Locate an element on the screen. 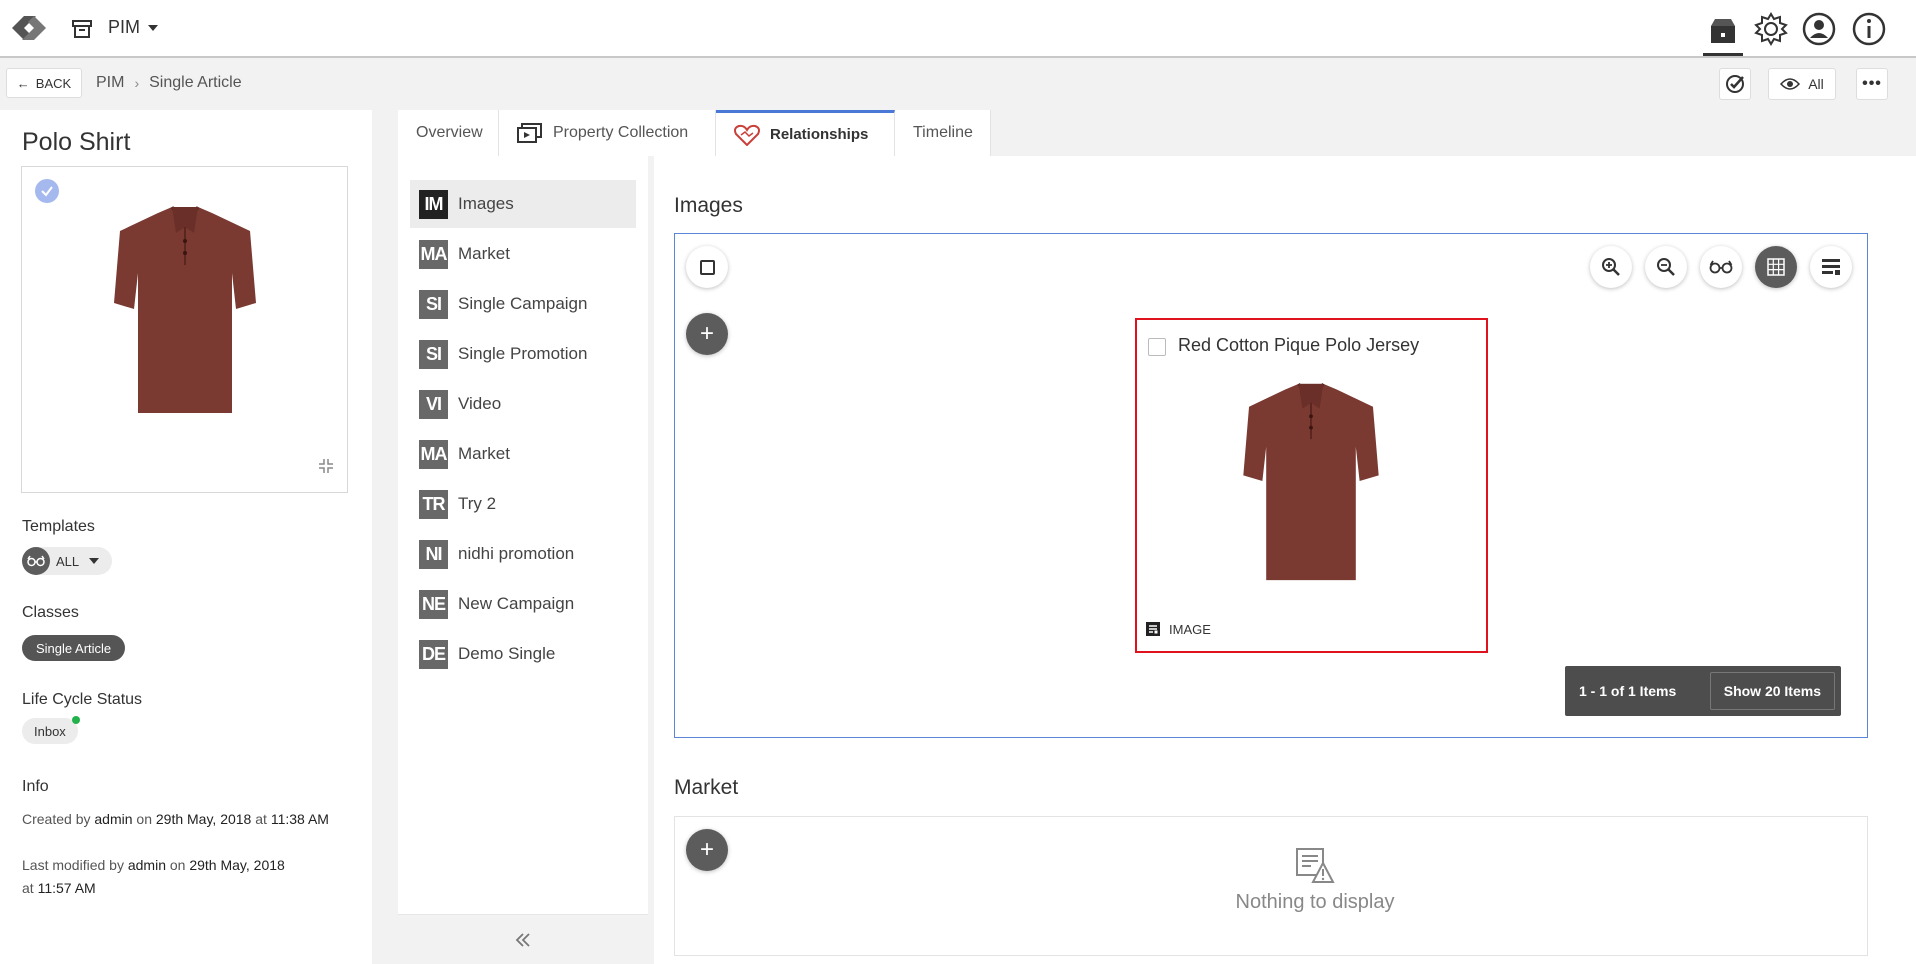 The image size is (1916, 964). user-icon is located at coordinates (1819, 29).